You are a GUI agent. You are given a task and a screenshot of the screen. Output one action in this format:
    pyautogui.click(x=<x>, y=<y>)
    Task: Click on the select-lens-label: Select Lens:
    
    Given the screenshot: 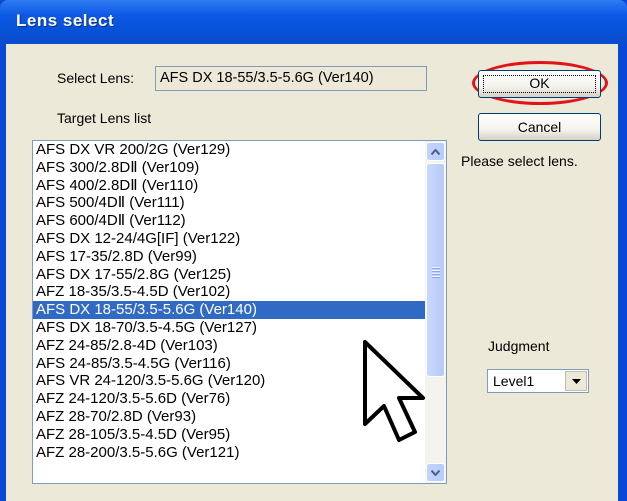 What is the action you would take?
    pyautogui.click(x=96, y=78)
    